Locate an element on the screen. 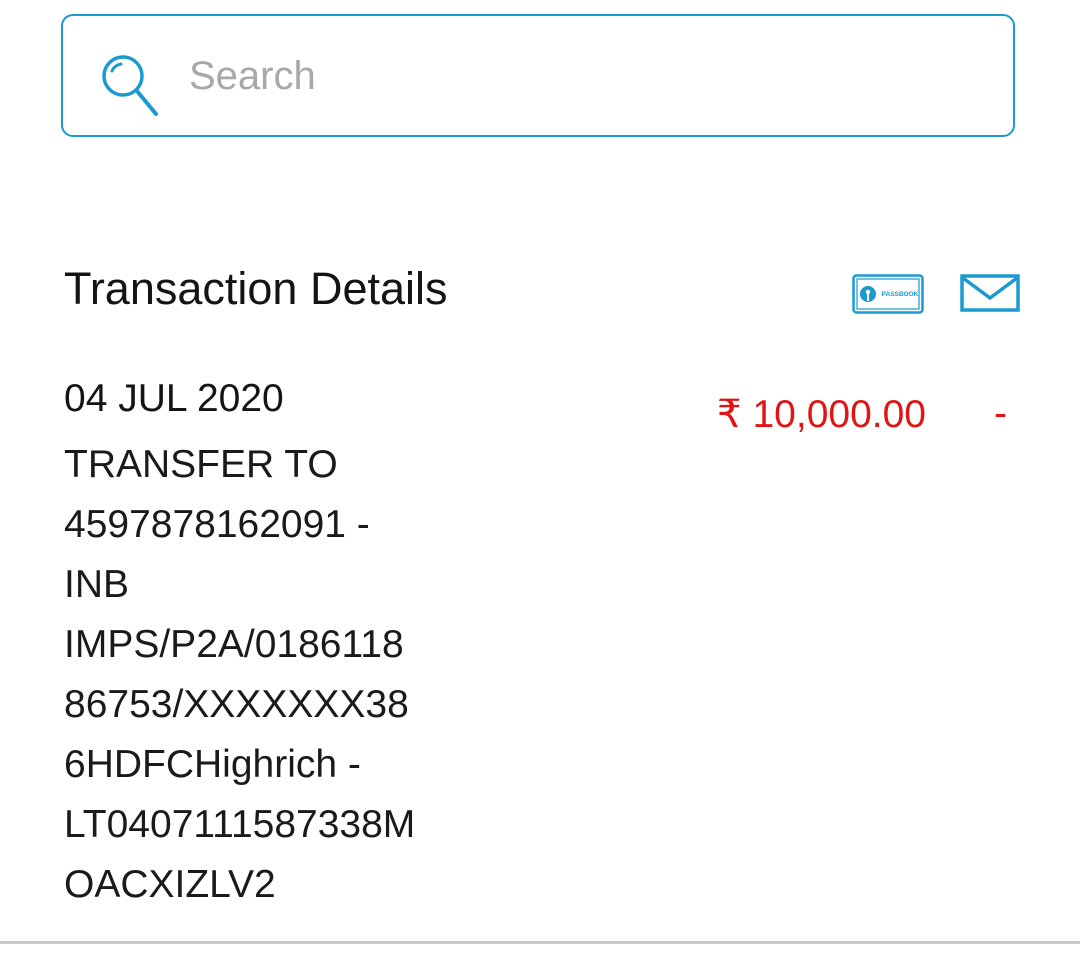 The height and width of the screenshot is (954, 1080). debit-indicator: - is located at coordinates (1000, 413).